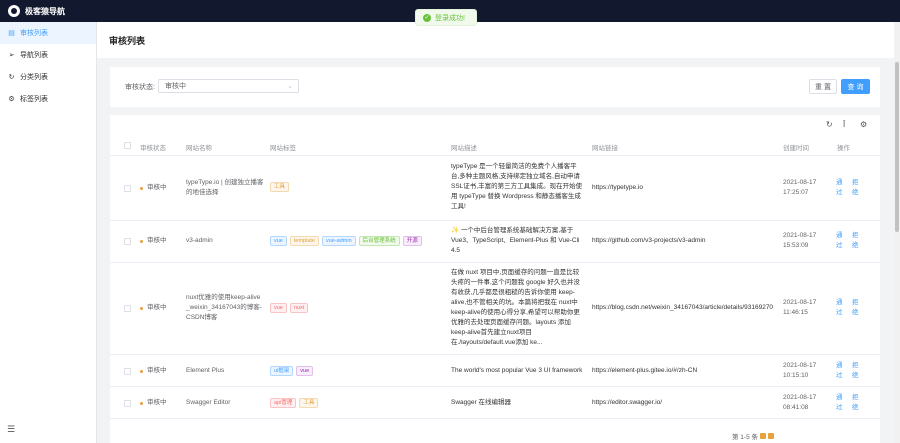 The width and height of the screenshot is (900, 443). I want to click on created-clock: 11:46:15, so click(795, 312).